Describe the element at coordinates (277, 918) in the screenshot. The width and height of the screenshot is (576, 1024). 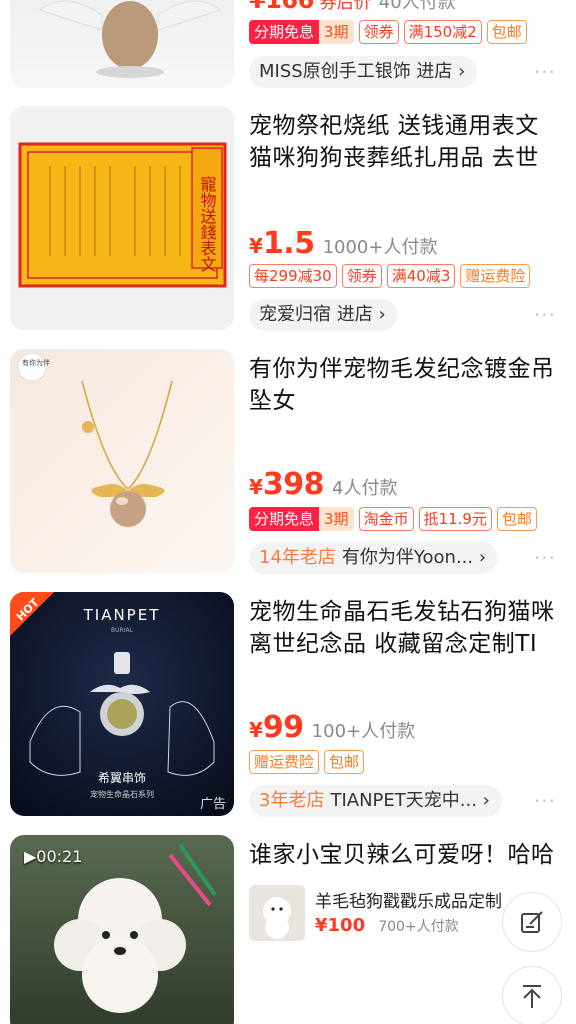
I see `related-dog-thumb` at that location.